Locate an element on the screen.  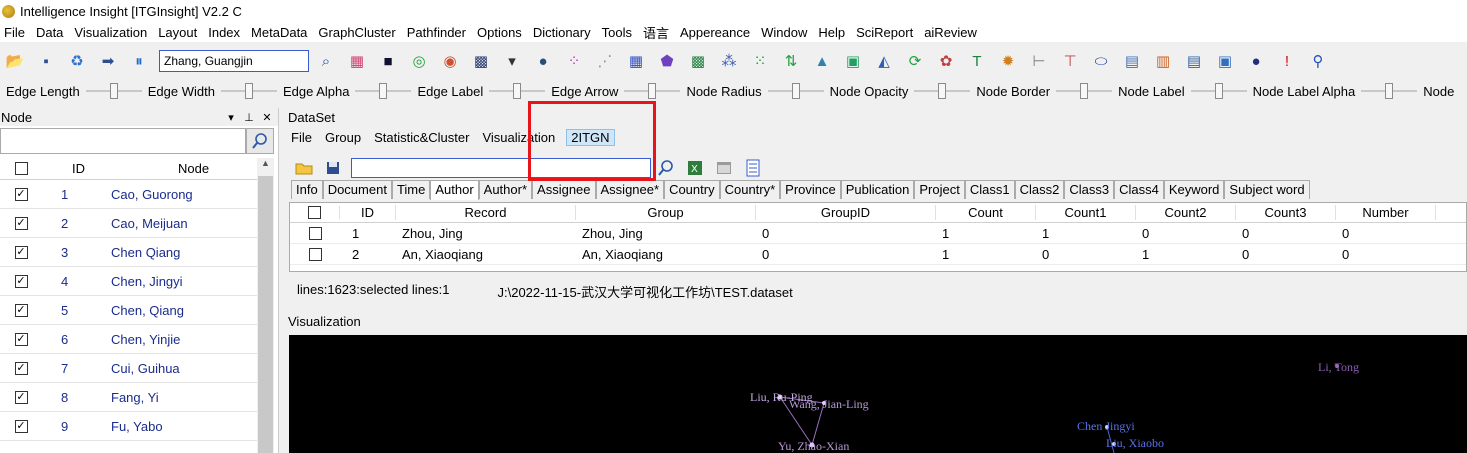
dropdown-icon: ▾ is located at coordinates (231, 117).